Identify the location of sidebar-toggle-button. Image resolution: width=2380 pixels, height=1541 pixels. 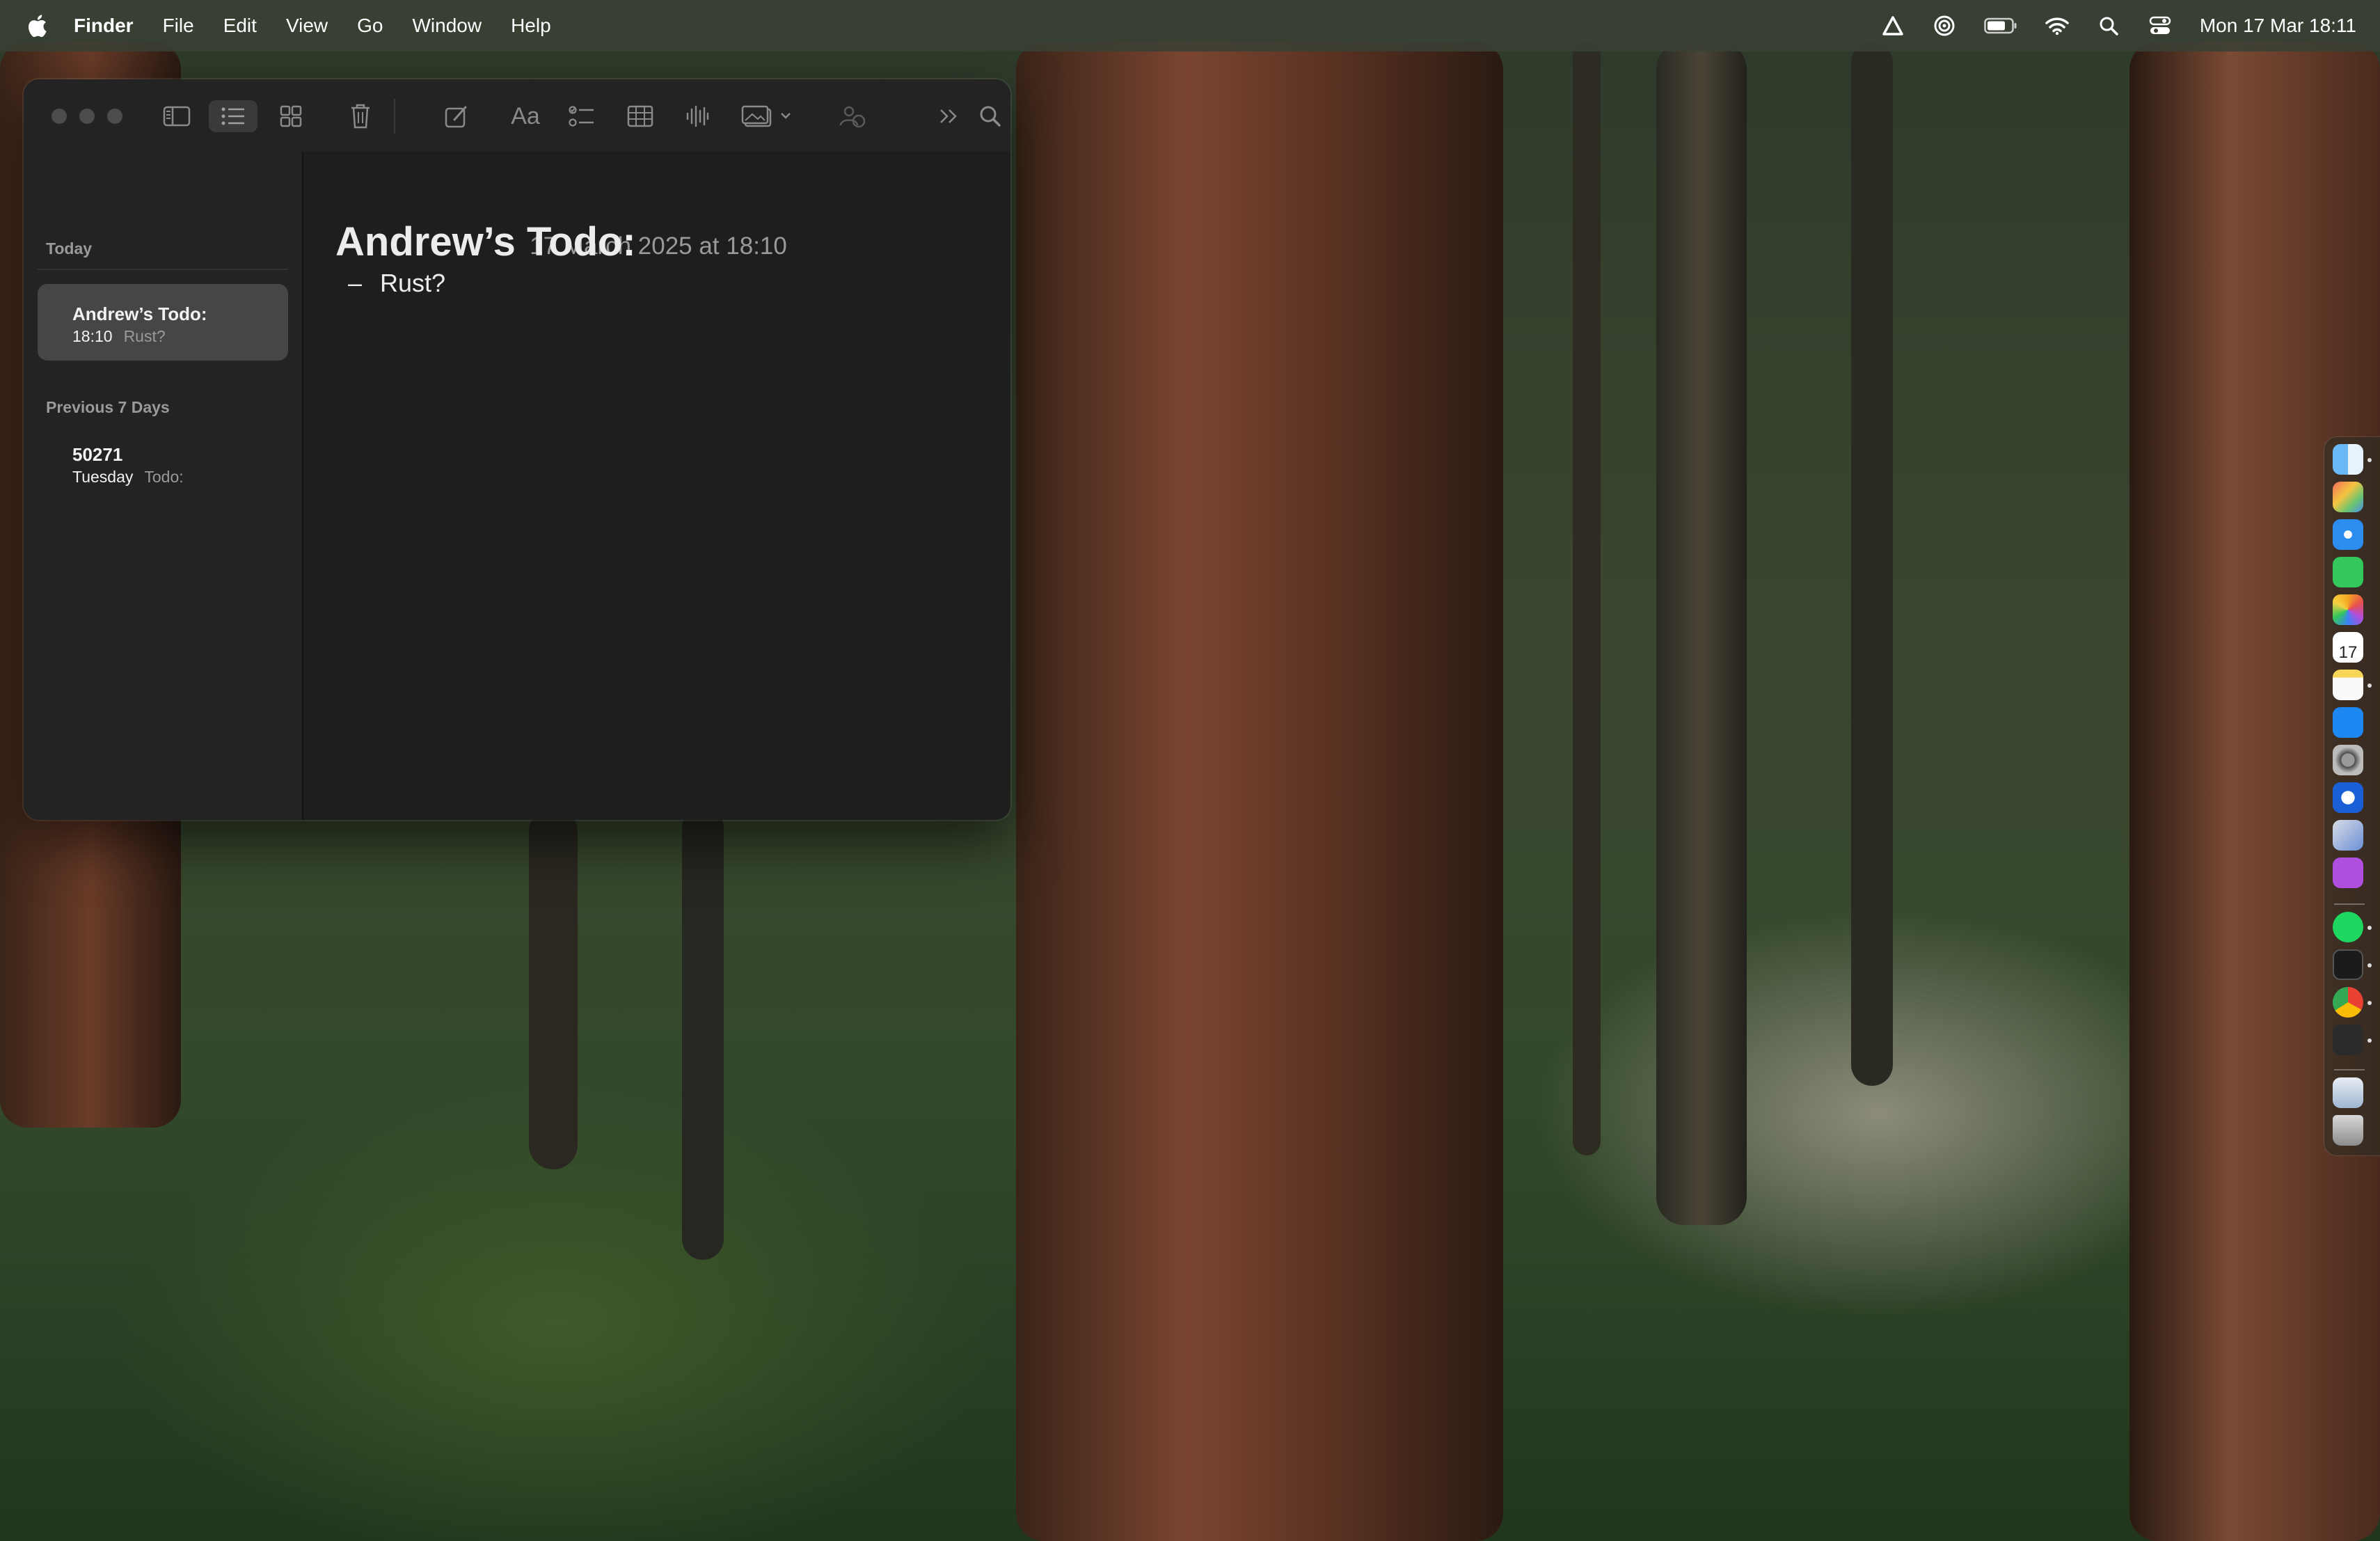
(177, 116).